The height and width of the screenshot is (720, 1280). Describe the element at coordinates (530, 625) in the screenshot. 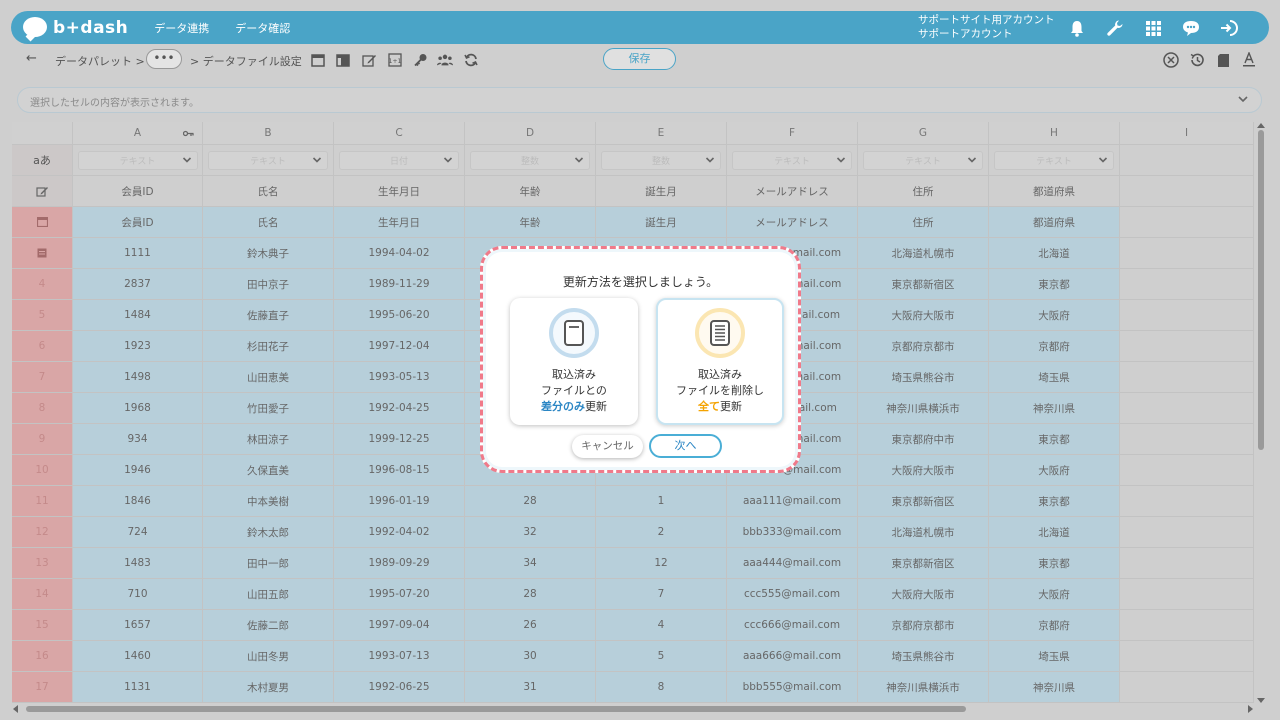

I see `table-cell: 26` at that location.